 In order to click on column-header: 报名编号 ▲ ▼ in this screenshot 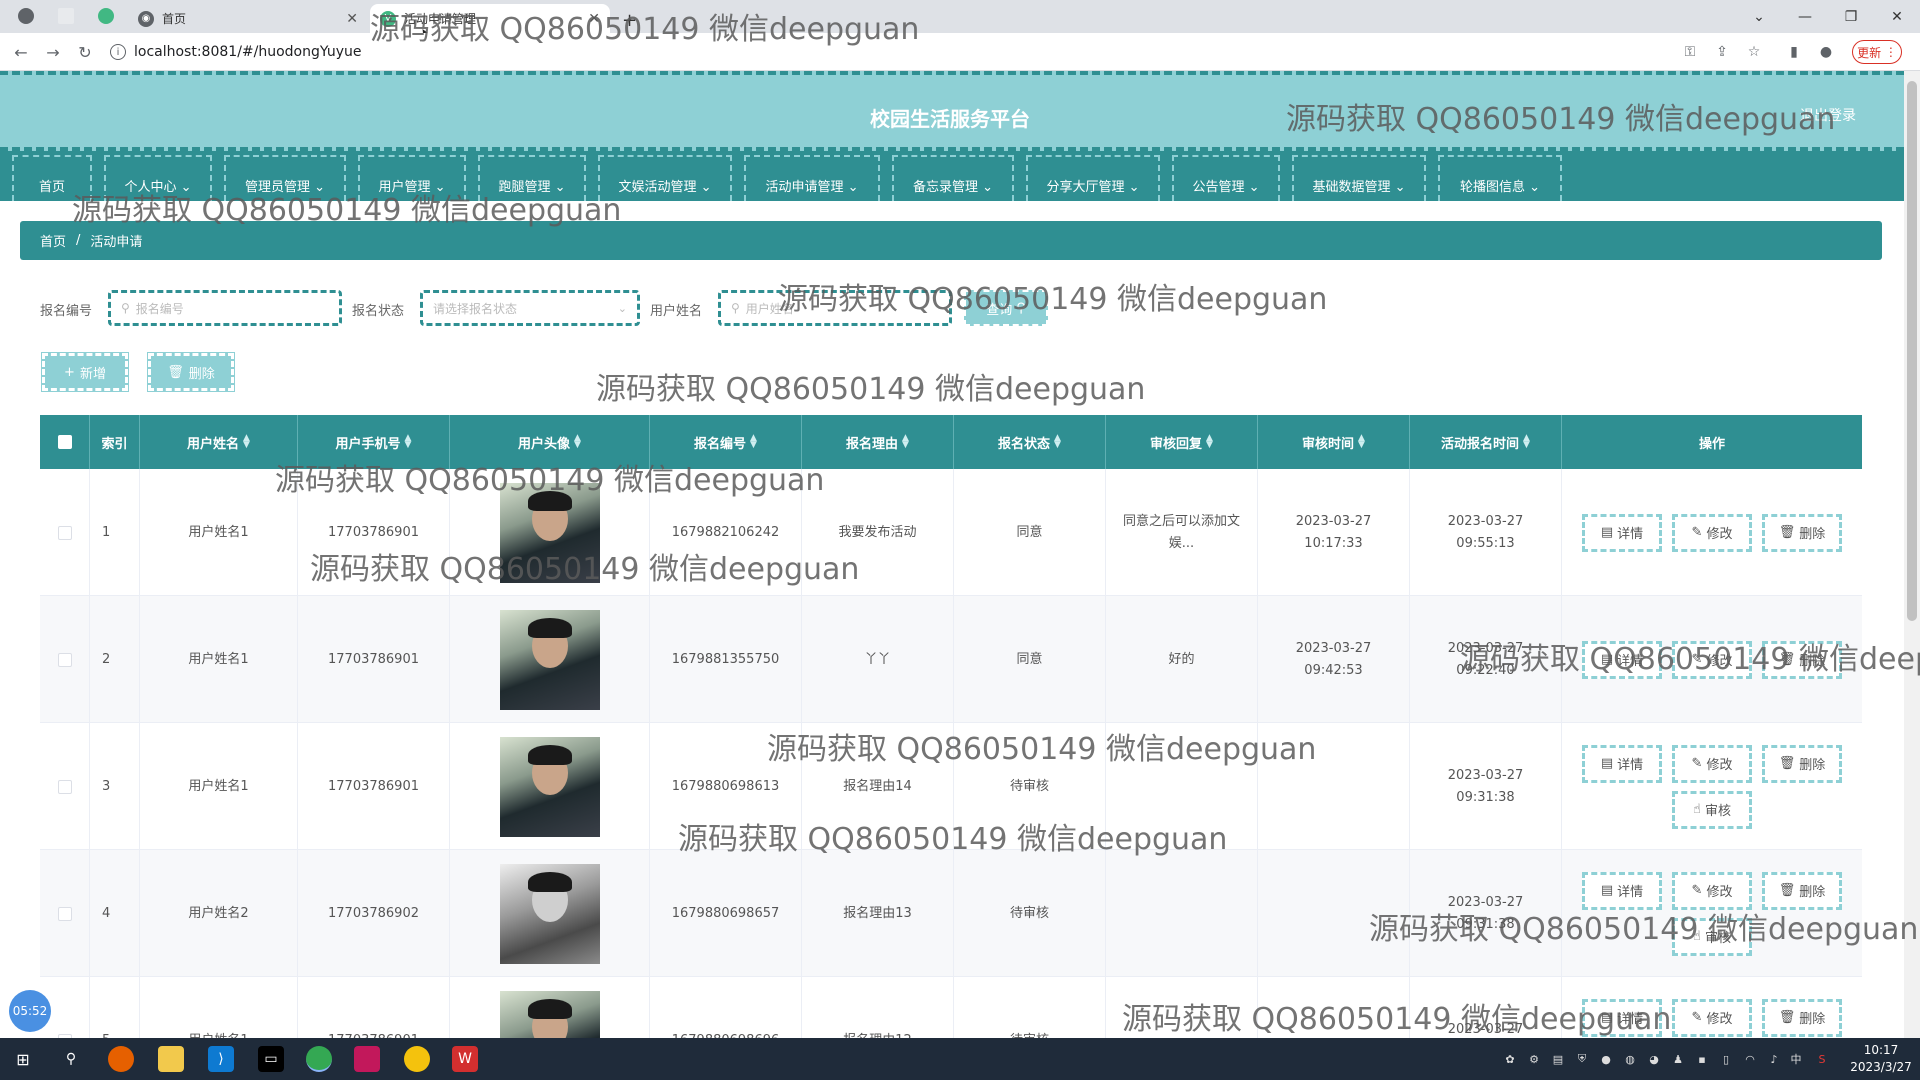, I will do `click(726, 442)`.